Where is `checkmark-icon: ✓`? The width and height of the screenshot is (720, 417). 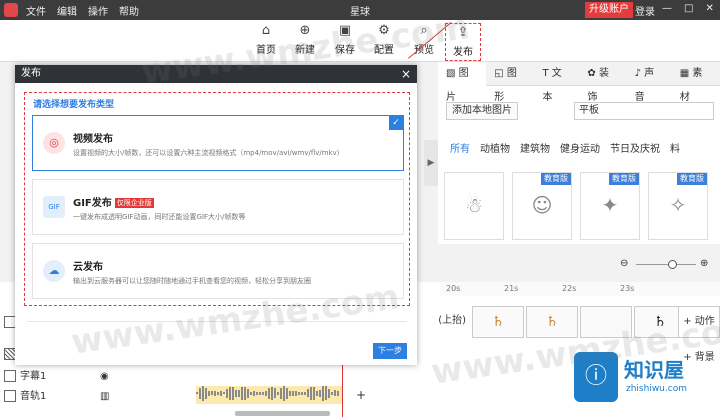 checkmark-icon: ✓ is located at coordinates (396, 123).